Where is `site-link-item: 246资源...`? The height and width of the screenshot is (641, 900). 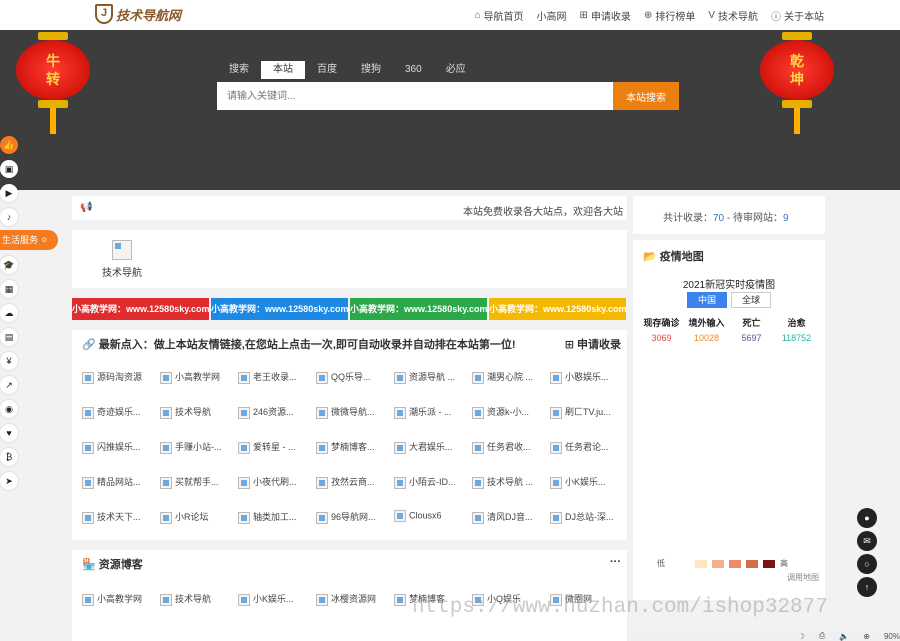 site-link-item: 246资源... is located at coordinates (275, 412).